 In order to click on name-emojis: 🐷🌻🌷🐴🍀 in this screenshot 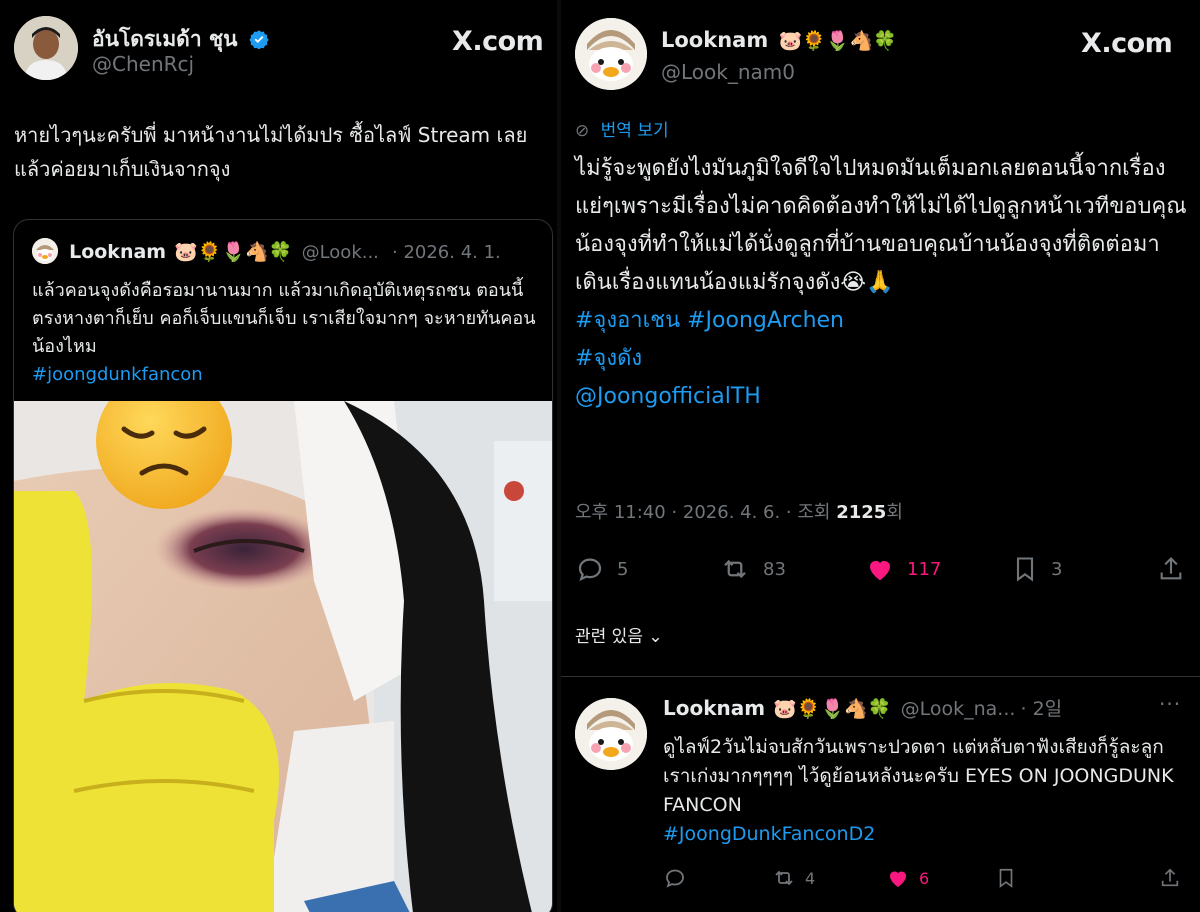, I will do `click(837, 41)`.